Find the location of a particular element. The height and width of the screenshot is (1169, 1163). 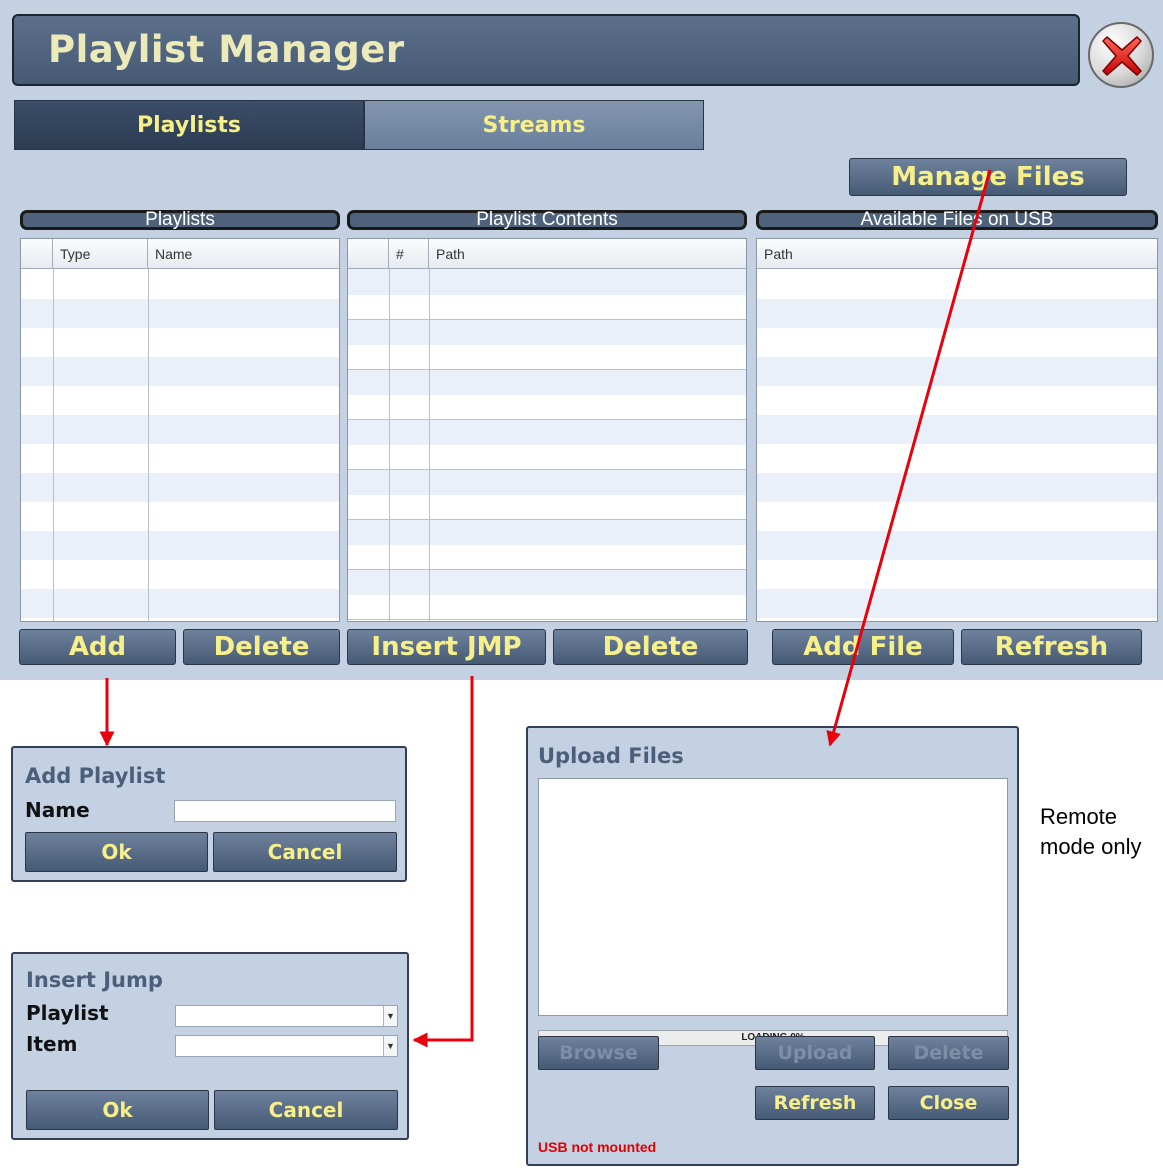

browse-button: Browse is located at coordinates (598, 1053).